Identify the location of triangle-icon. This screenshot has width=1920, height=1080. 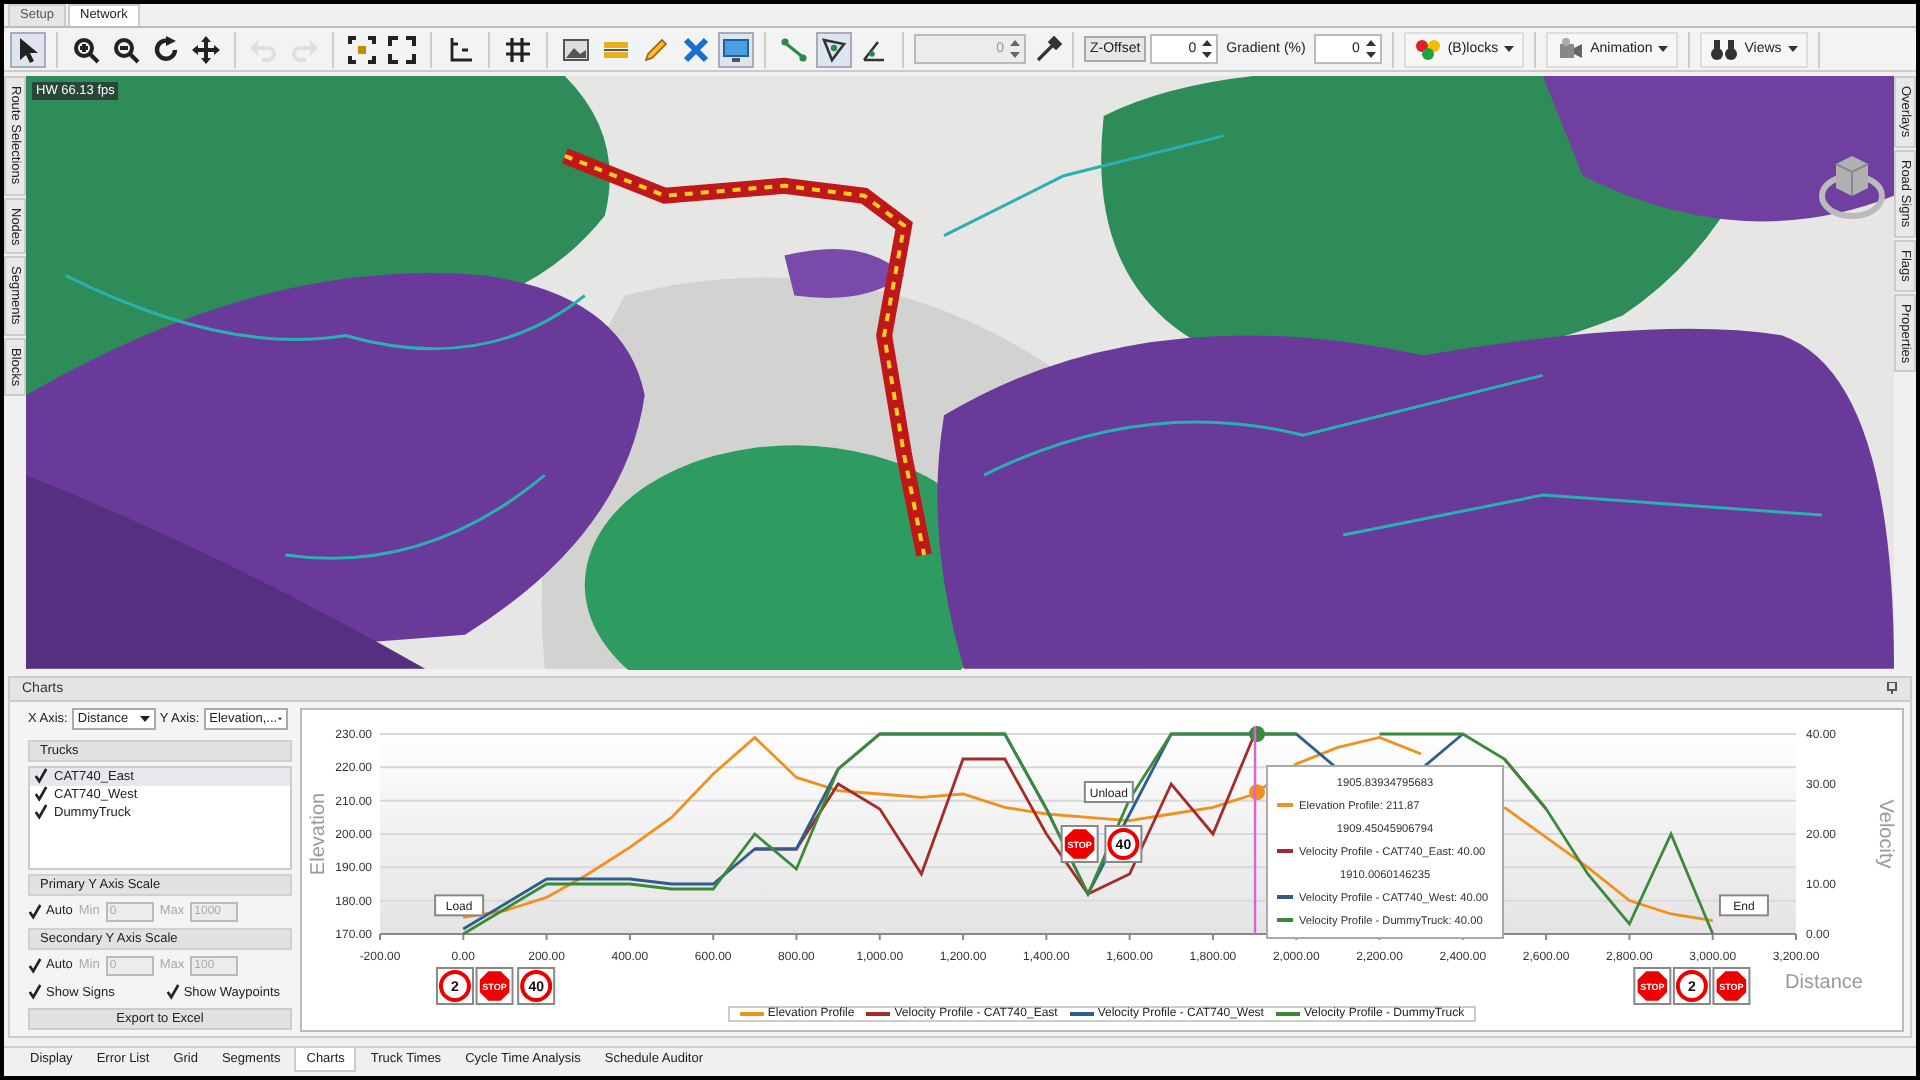
(834, 49).